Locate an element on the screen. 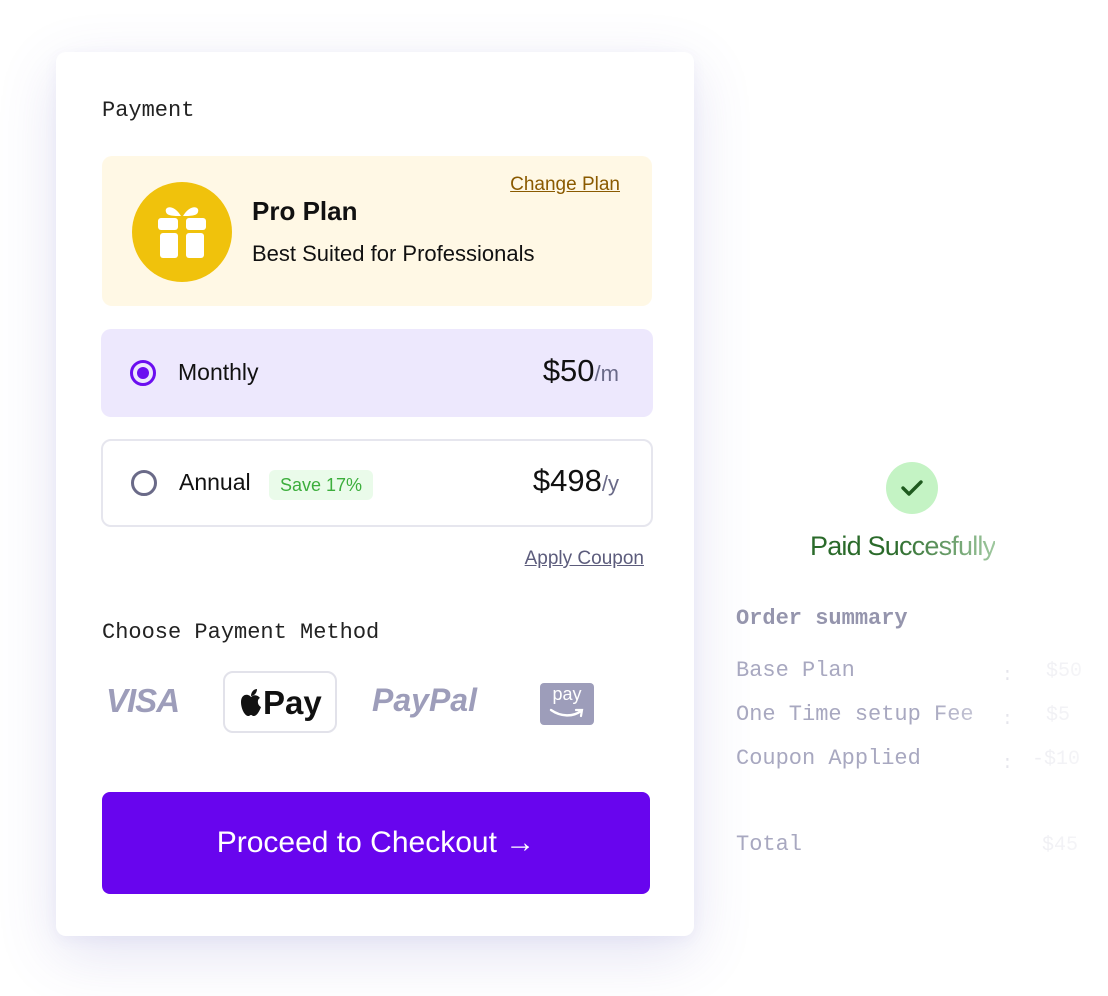 This screenshot has width=1108, height=996. summary-label: One Time setup Fee is located at coordinates (855, 714).